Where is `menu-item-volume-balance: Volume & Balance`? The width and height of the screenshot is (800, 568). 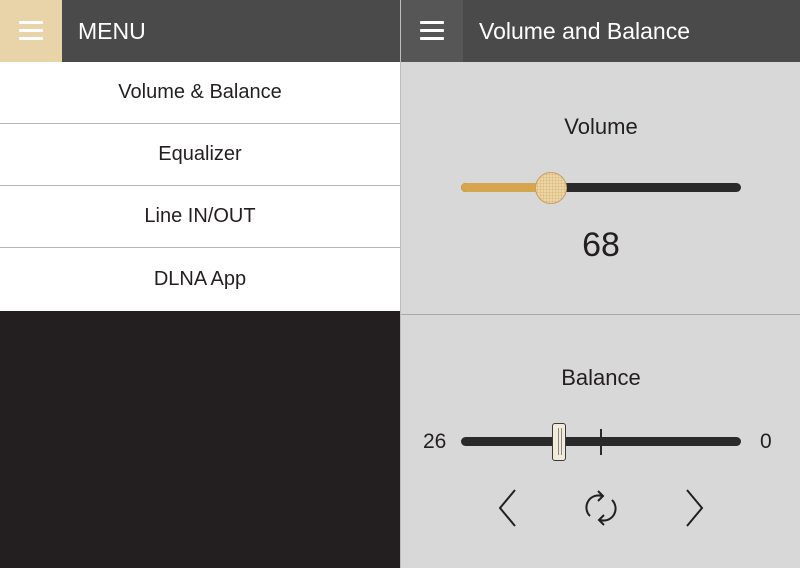
menu-item-volume-balance: Volume & Balance is located at coordinates (200, 93).